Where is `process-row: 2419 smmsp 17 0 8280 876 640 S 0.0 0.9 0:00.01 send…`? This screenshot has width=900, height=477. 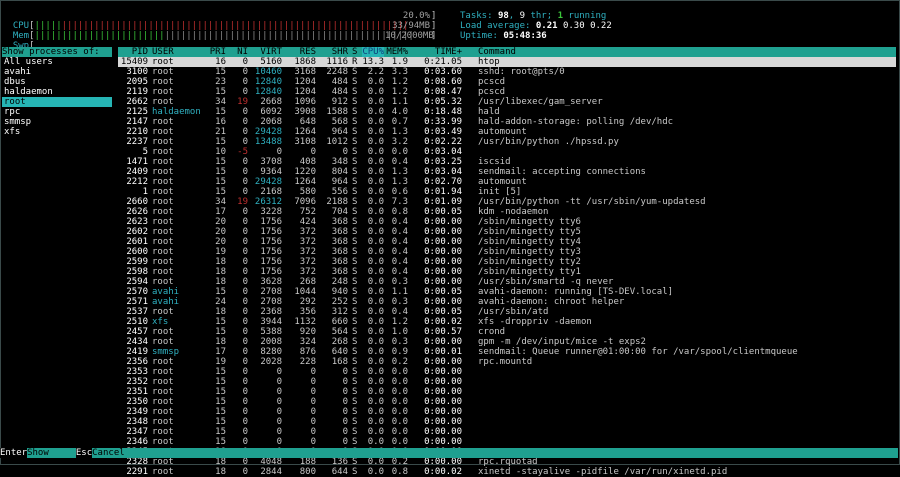
process-row: 2419 smmsp 17 0 8280 876 640 S 0.0 0.9 0:00.01 send… is located at coordinates (507, 352).